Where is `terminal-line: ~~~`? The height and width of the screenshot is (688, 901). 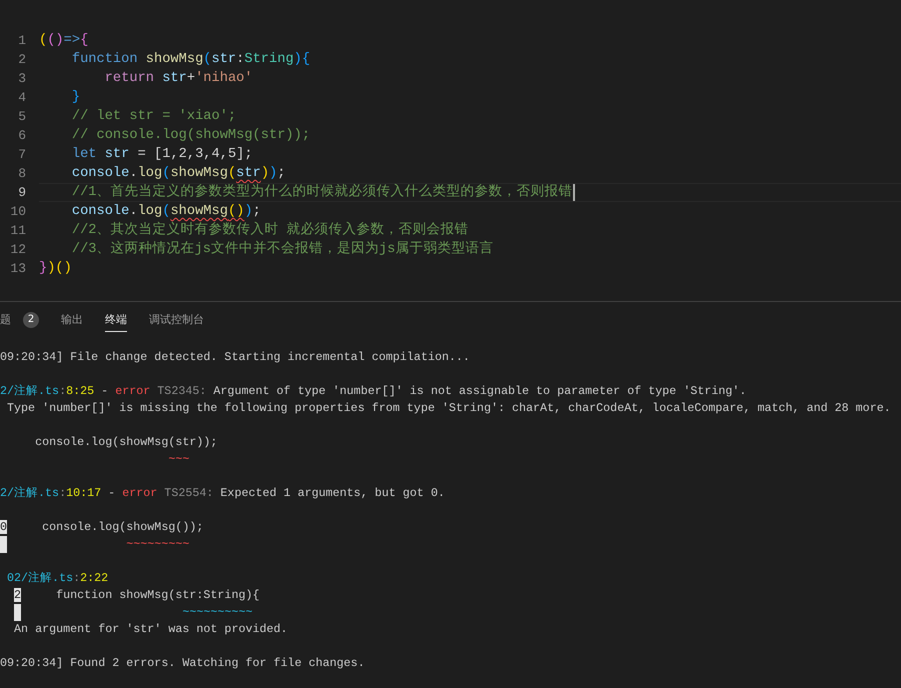 terminal-line: ~~~ is located at coordinates (178, 459).